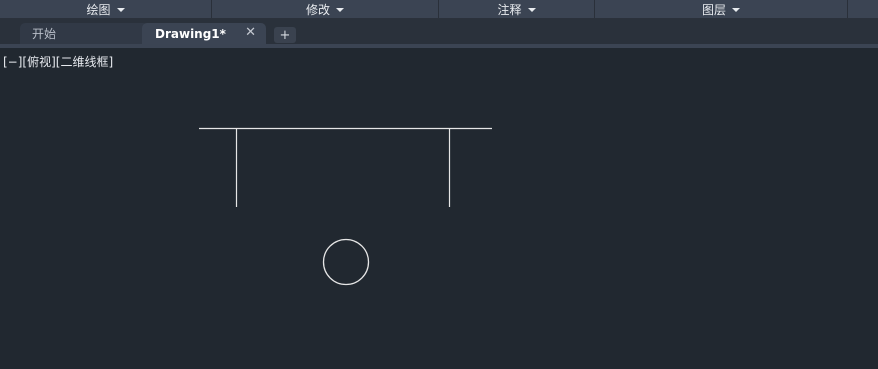  I want to click on ribbon-panel-modify: 修改, so click(325, 9).